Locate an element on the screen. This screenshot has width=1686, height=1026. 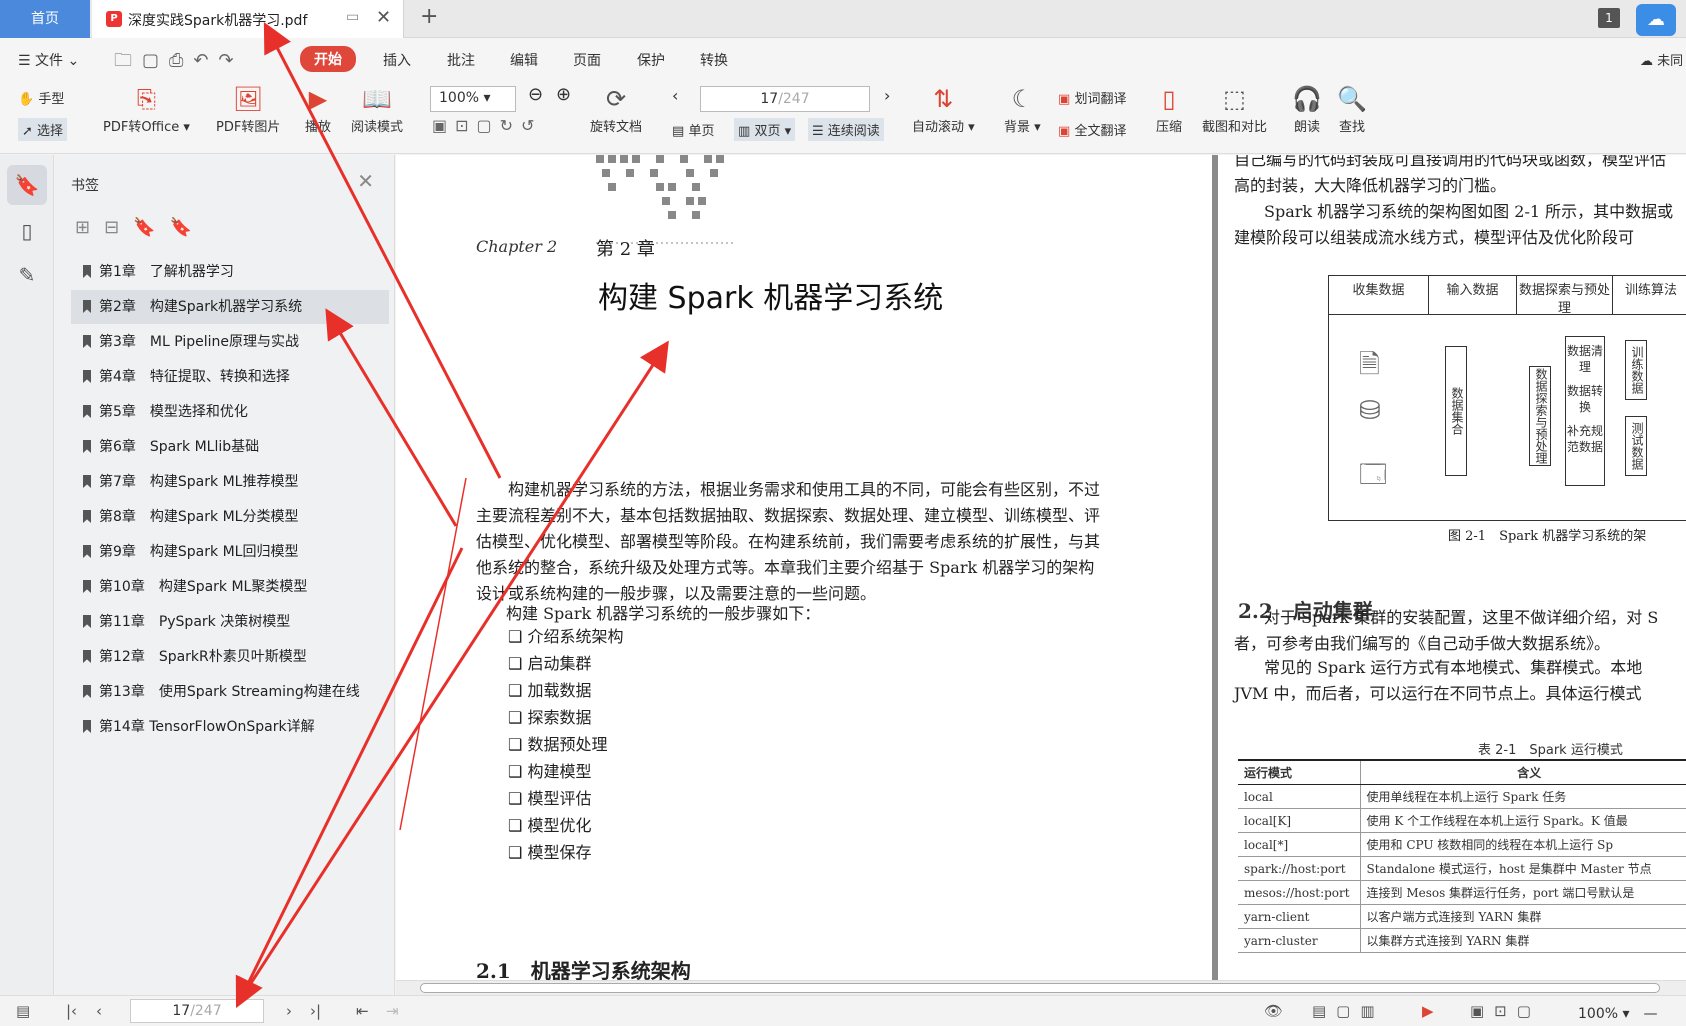
prev-page-icon: ‹ is located at coordinates (675, 95).